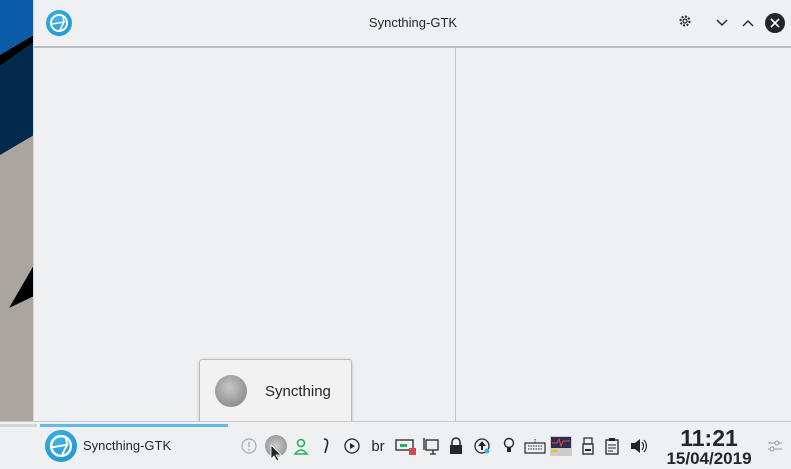 The height and width of the screenshot is (469, 791). I want to click on tray-tooltip: Syncthing, so click(275, 391).